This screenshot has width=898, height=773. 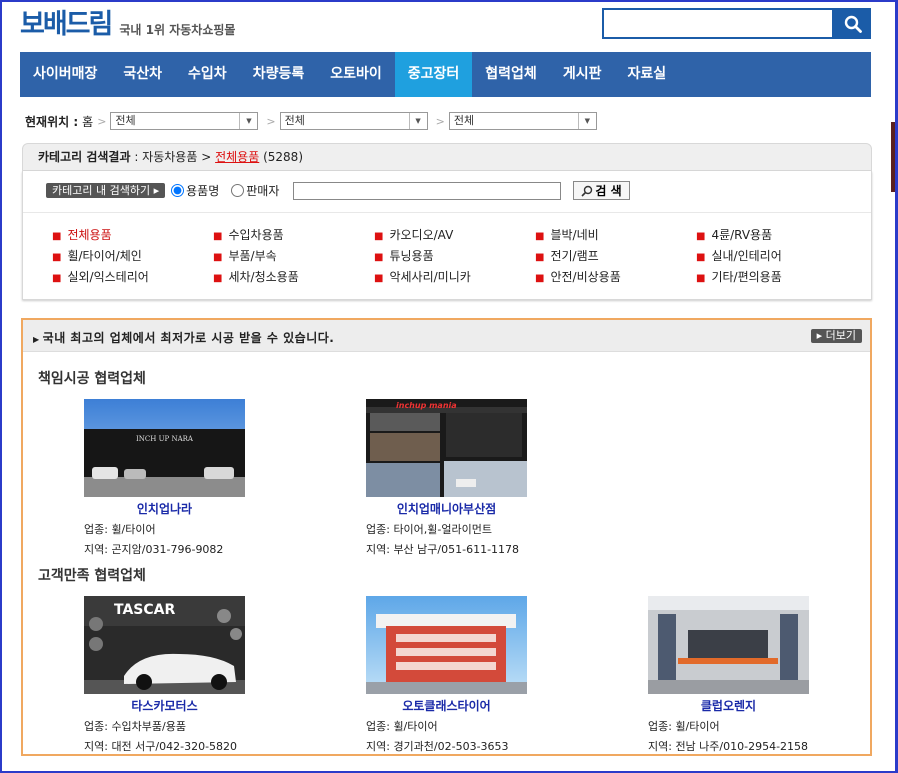 I want to click on side-strip, so click(x=893, y=157).